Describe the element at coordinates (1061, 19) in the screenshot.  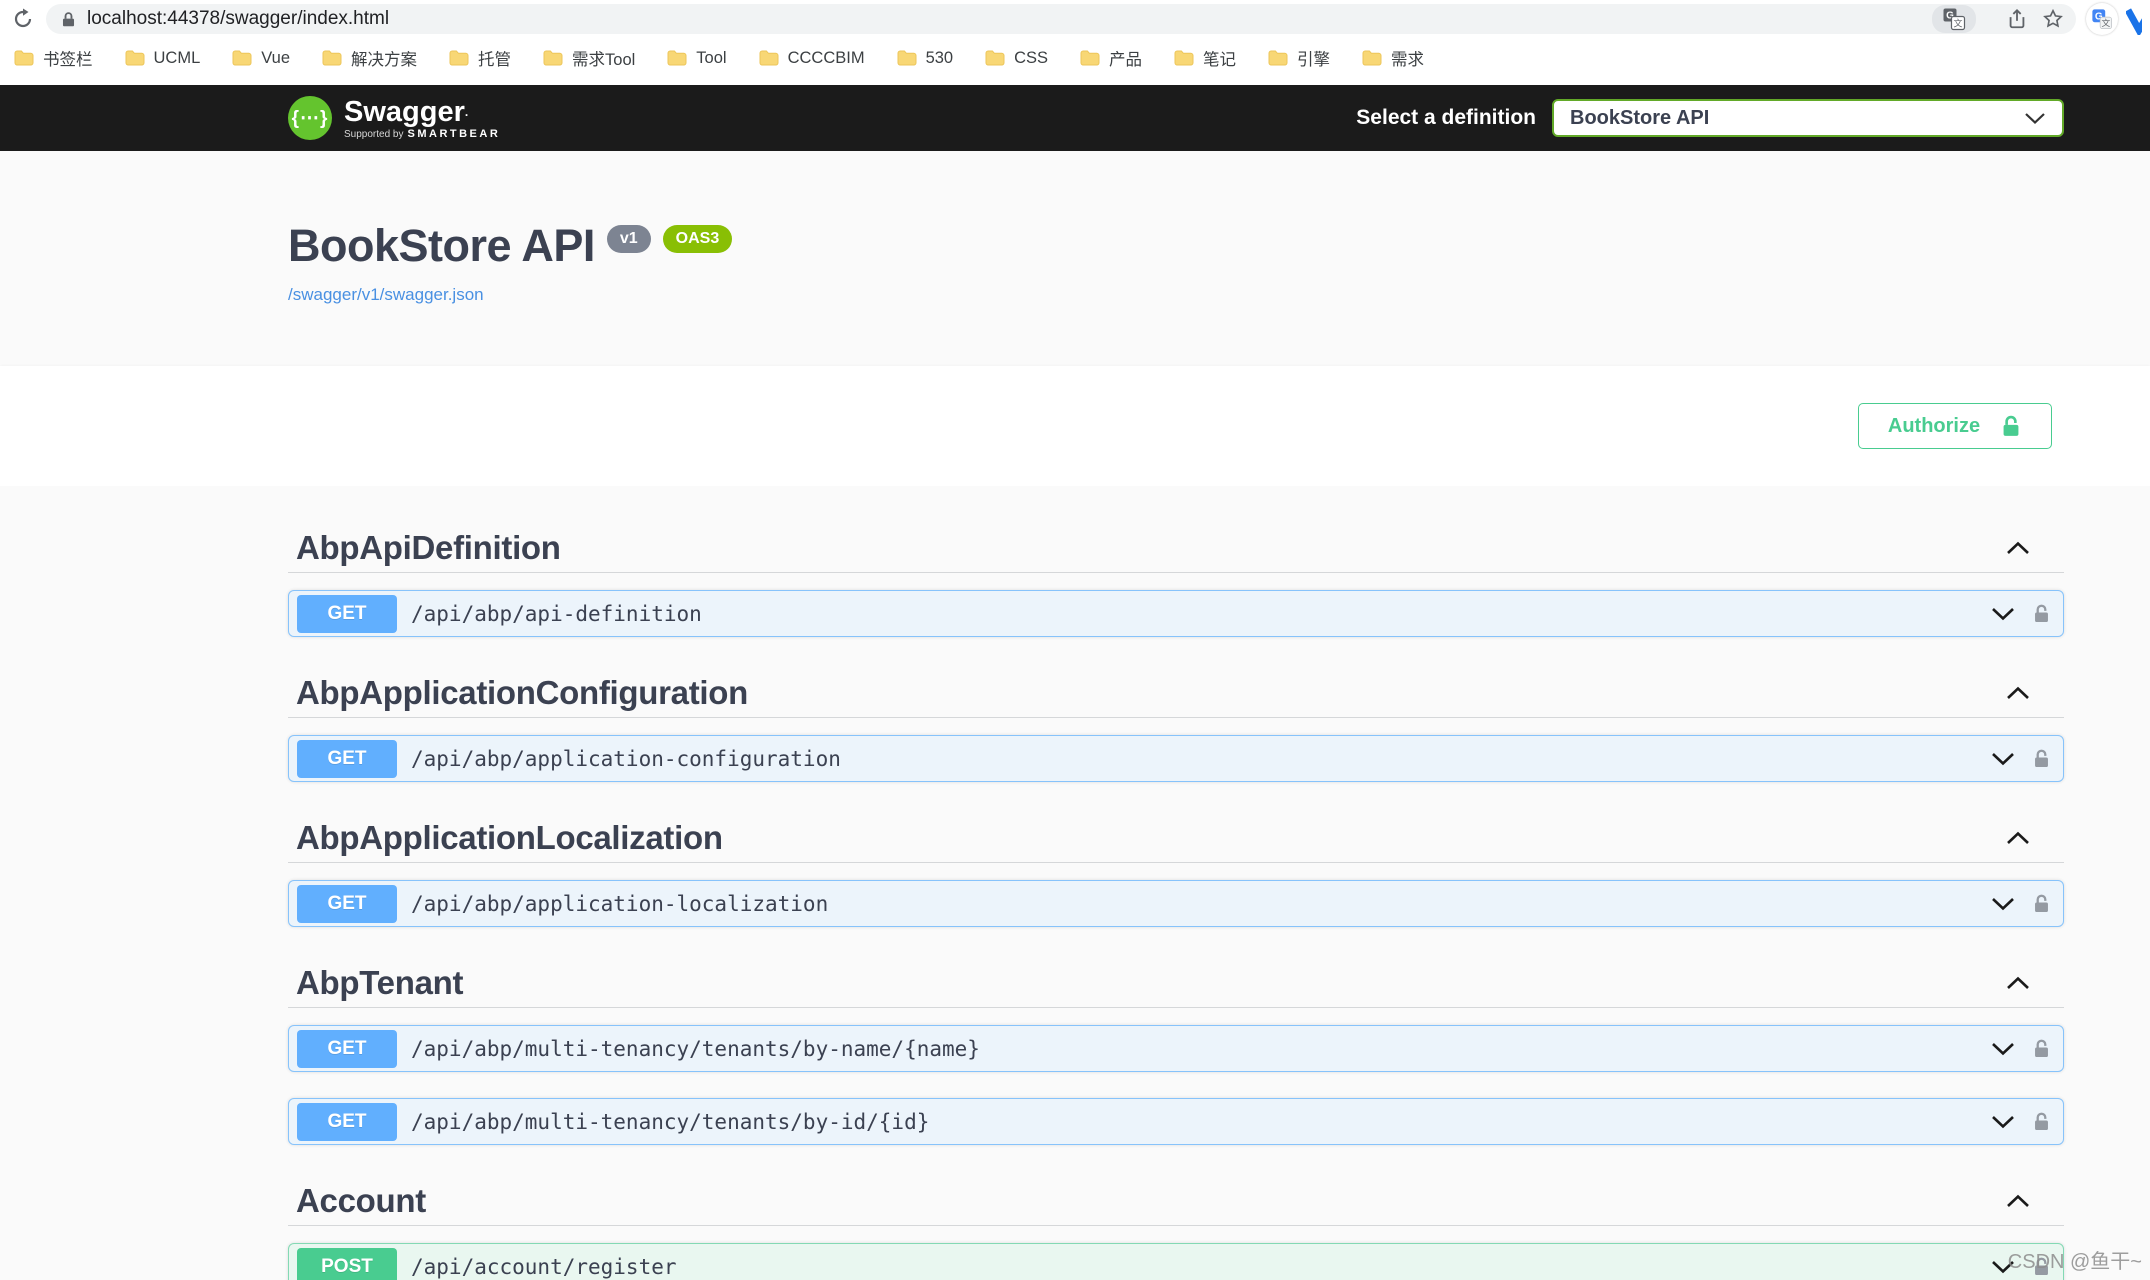
I see `address-bar: localhost:44378/swagger/index.html G文` at that location.